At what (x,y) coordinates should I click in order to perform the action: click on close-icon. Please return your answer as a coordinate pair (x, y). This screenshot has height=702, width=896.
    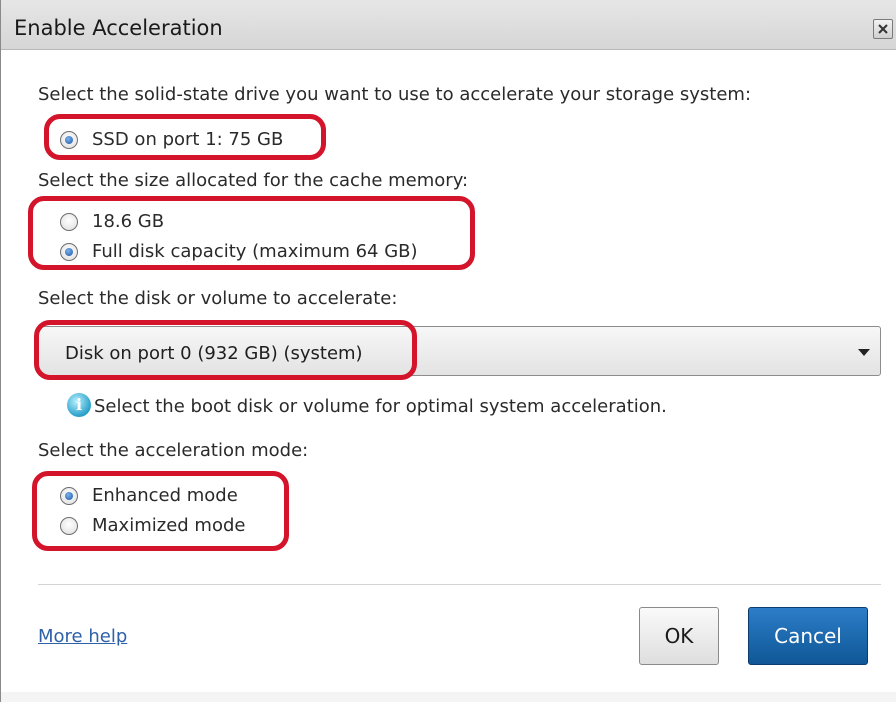
    Looking at the image, I should click on (883, 29).